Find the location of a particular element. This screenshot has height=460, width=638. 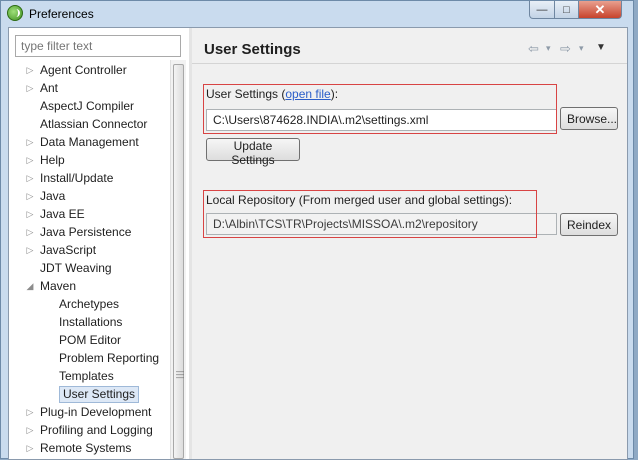

tree-item: User Settings is located at coordinates (92, 394).